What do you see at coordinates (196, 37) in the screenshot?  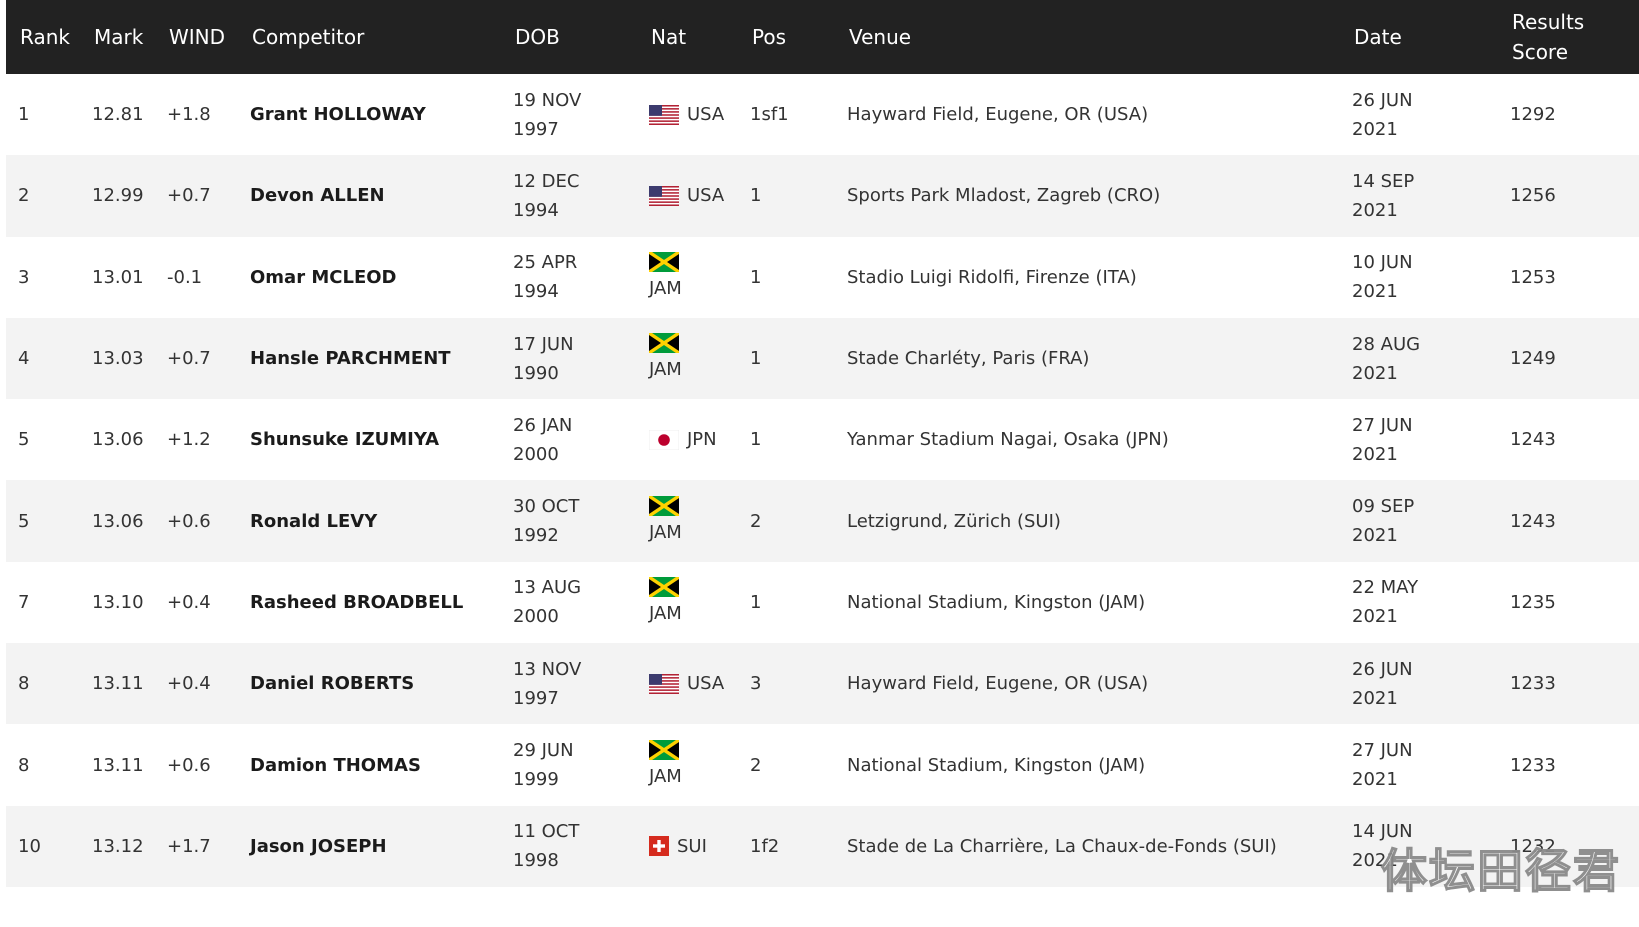 I see `header-wind: WIND` at bounding box center [196, 37].